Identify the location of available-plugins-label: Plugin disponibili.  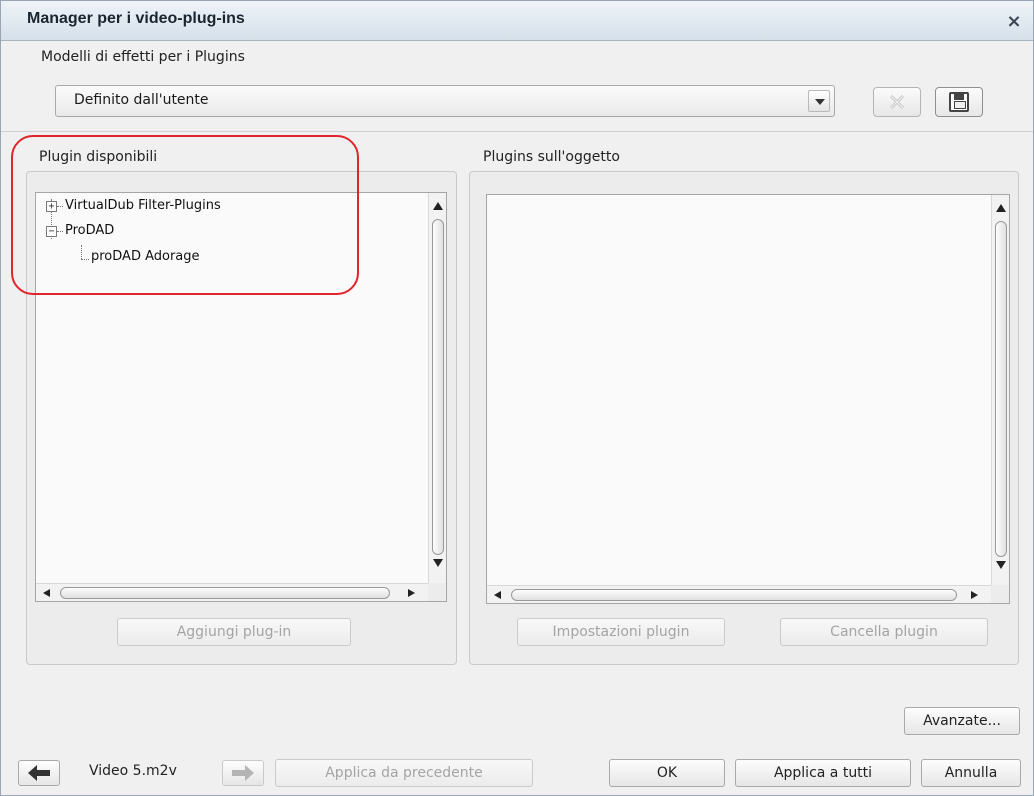
(98, 157).